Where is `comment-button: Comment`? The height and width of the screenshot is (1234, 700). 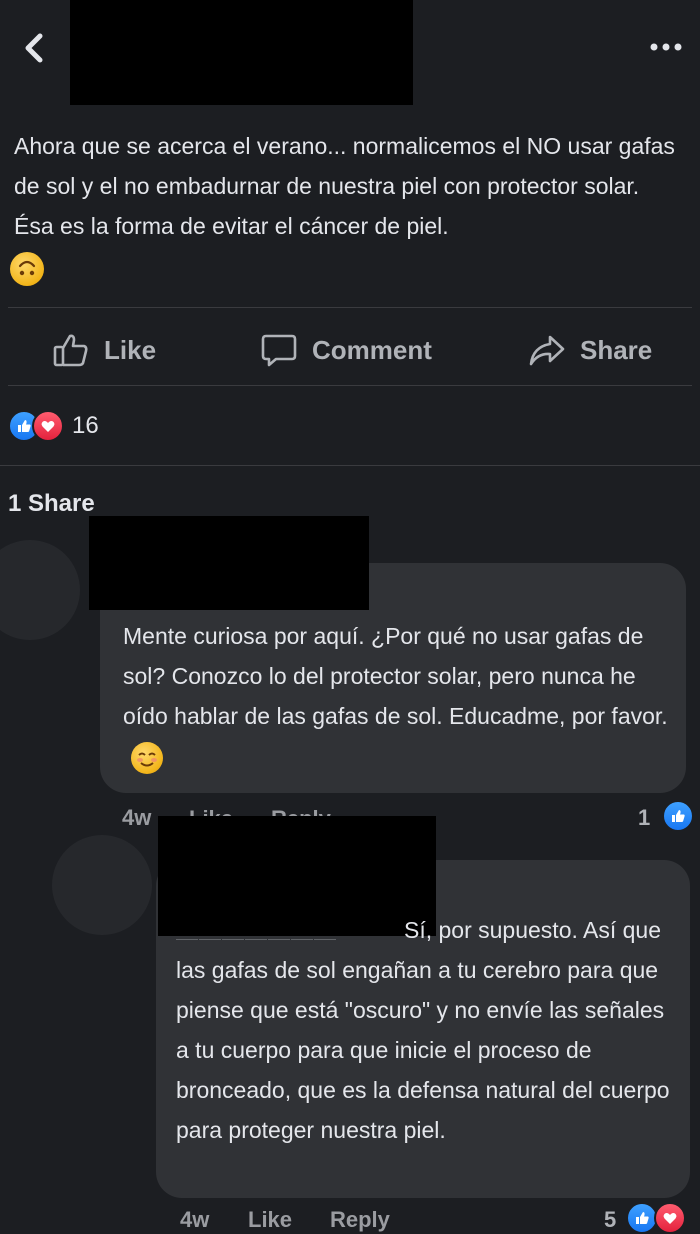 comment-button: Comment is located at coordinates (346, 350).